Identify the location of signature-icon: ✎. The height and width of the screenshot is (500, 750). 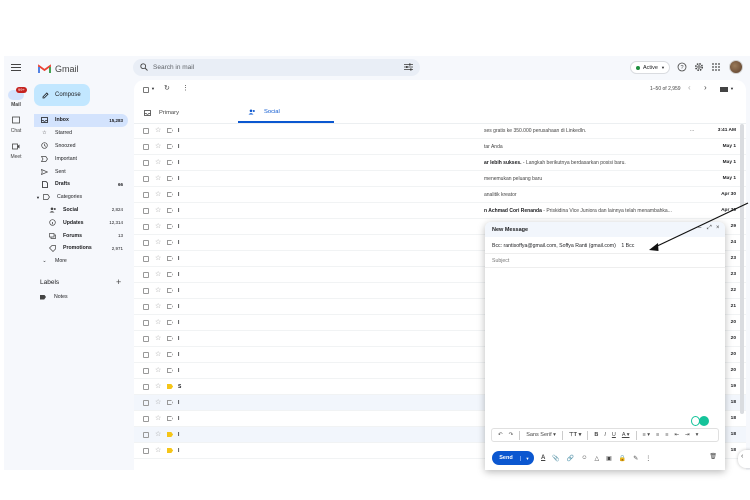
(635, 458).